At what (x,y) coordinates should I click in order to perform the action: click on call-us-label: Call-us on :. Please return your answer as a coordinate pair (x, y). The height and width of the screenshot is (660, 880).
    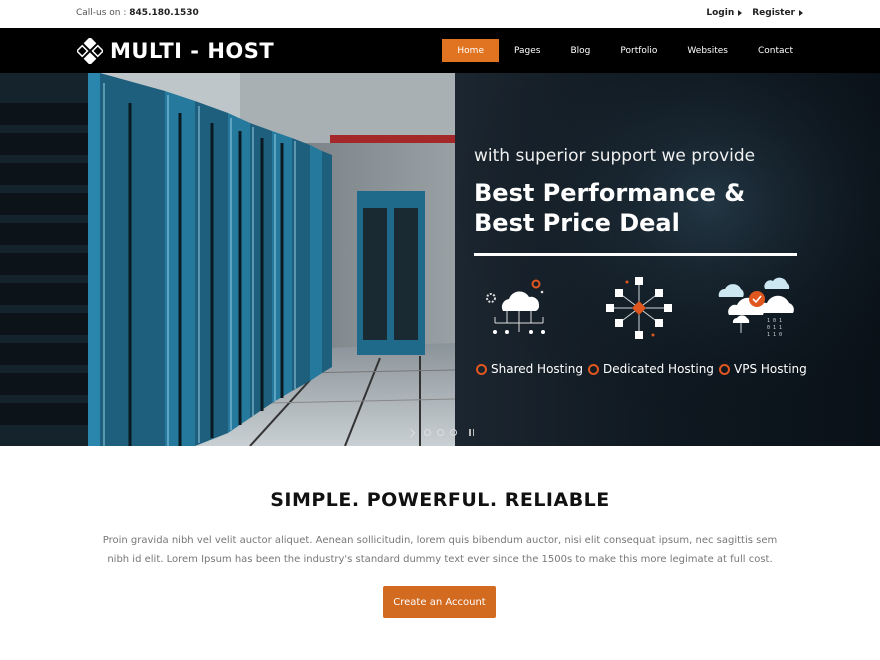
    Looking at the image, I should click on (101, 13).